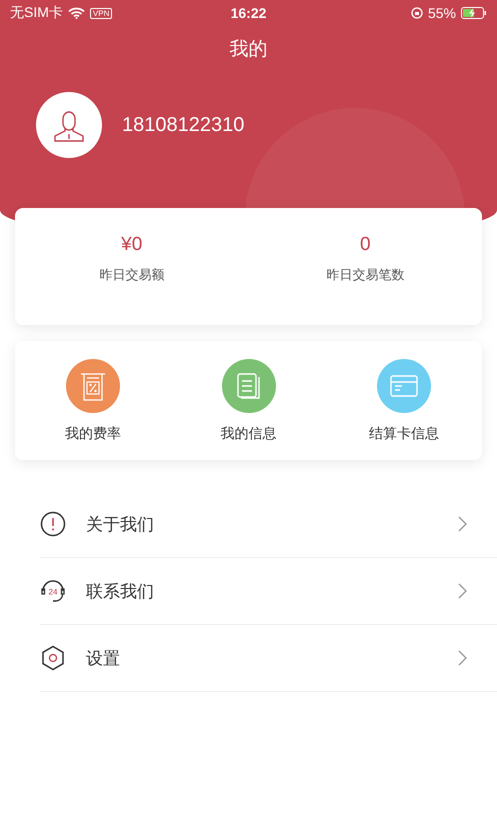  What do you see at coordinates (36, 13) in the screenshot?
I see `carrier-text: 无SIM卡` at bounding box center [36, 13].